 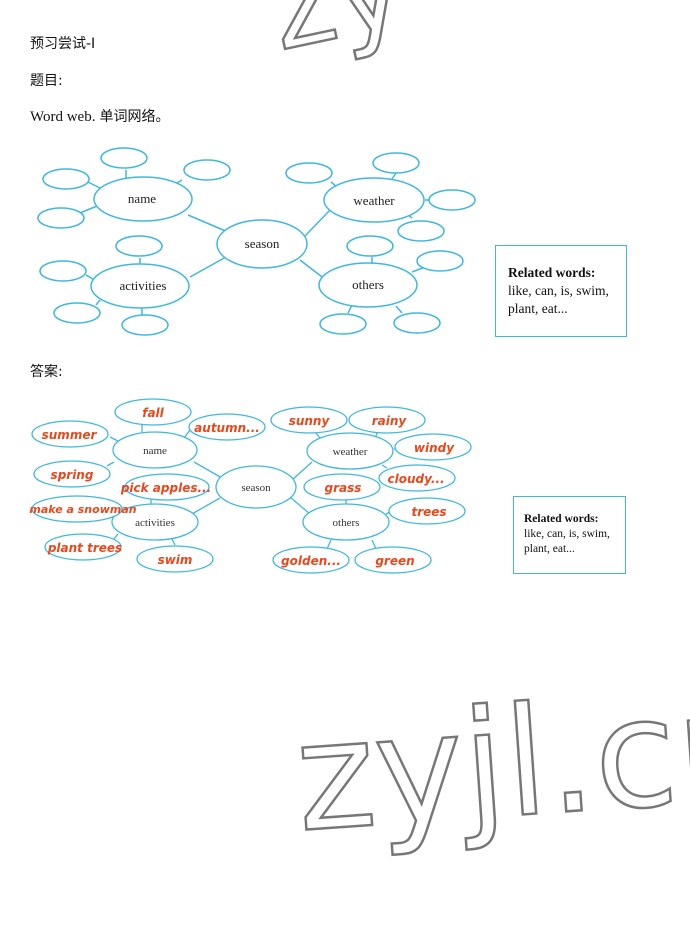 I want to click on answer-word: fall, so click(x=153, y=413).